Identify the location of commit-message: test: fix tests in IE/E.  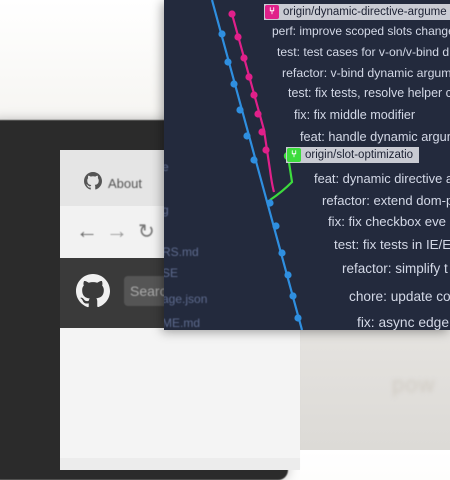
(392, 244).